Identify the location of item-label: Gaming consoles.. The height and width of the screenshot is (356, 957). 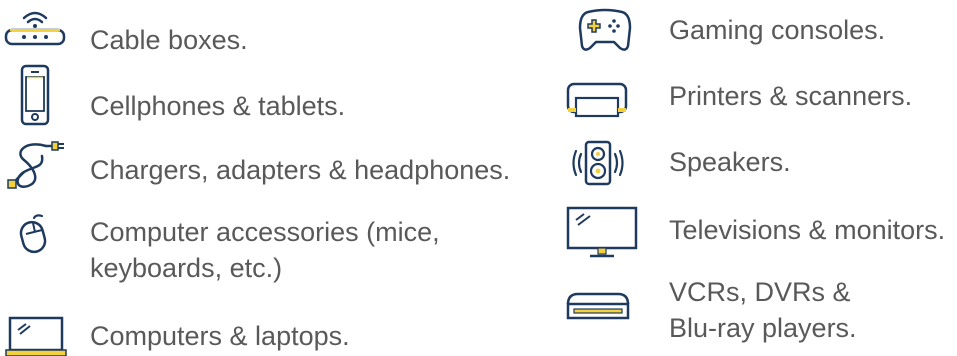
(777, 30).